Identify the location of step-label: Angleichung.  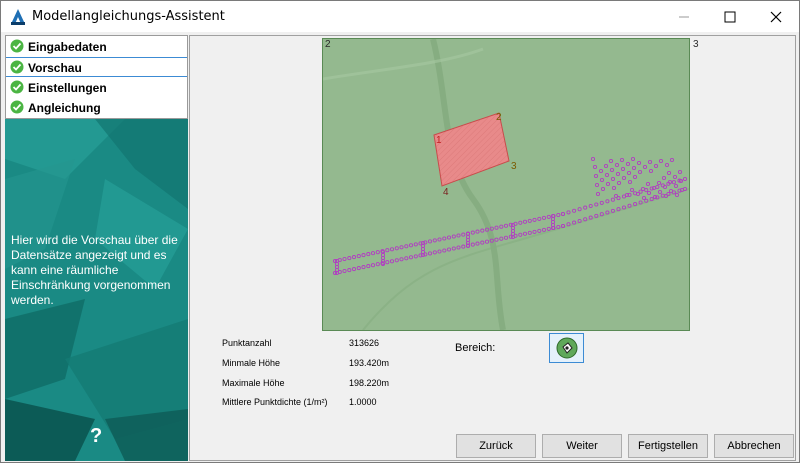
(64, 108).